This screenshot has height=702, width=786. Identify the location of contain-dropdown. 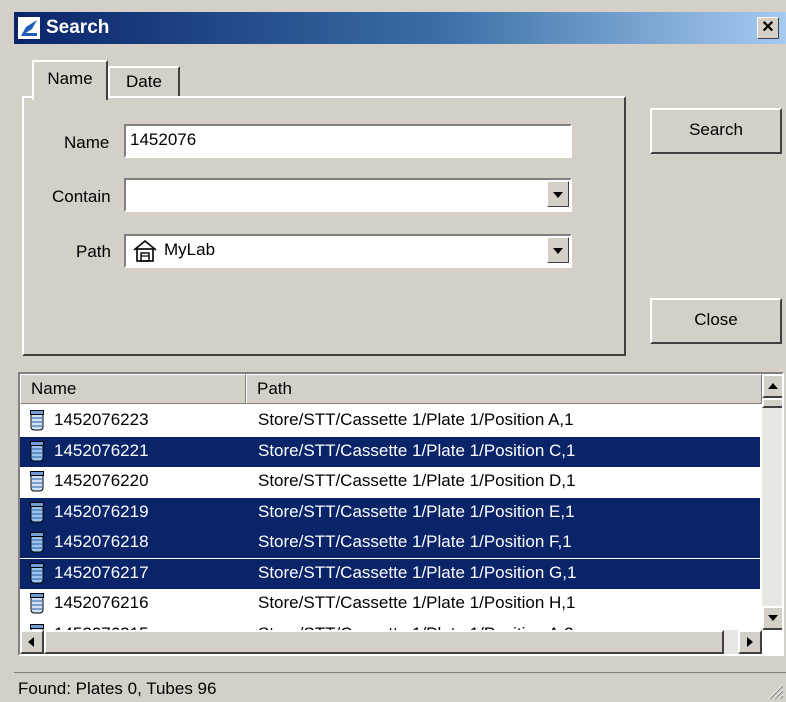
(348, 195).